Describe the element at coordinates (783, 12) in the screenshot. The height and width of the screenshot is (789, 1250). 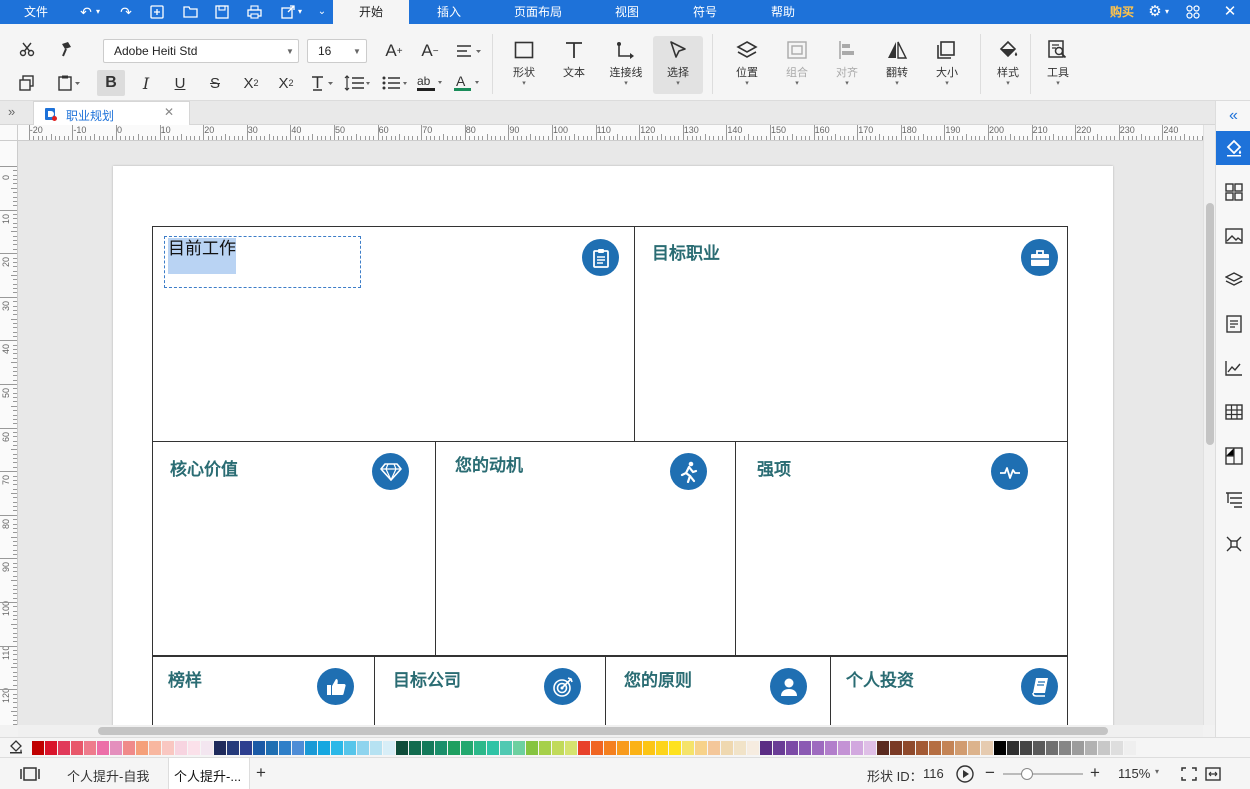
I see `menu-help: 帮助` at that location.